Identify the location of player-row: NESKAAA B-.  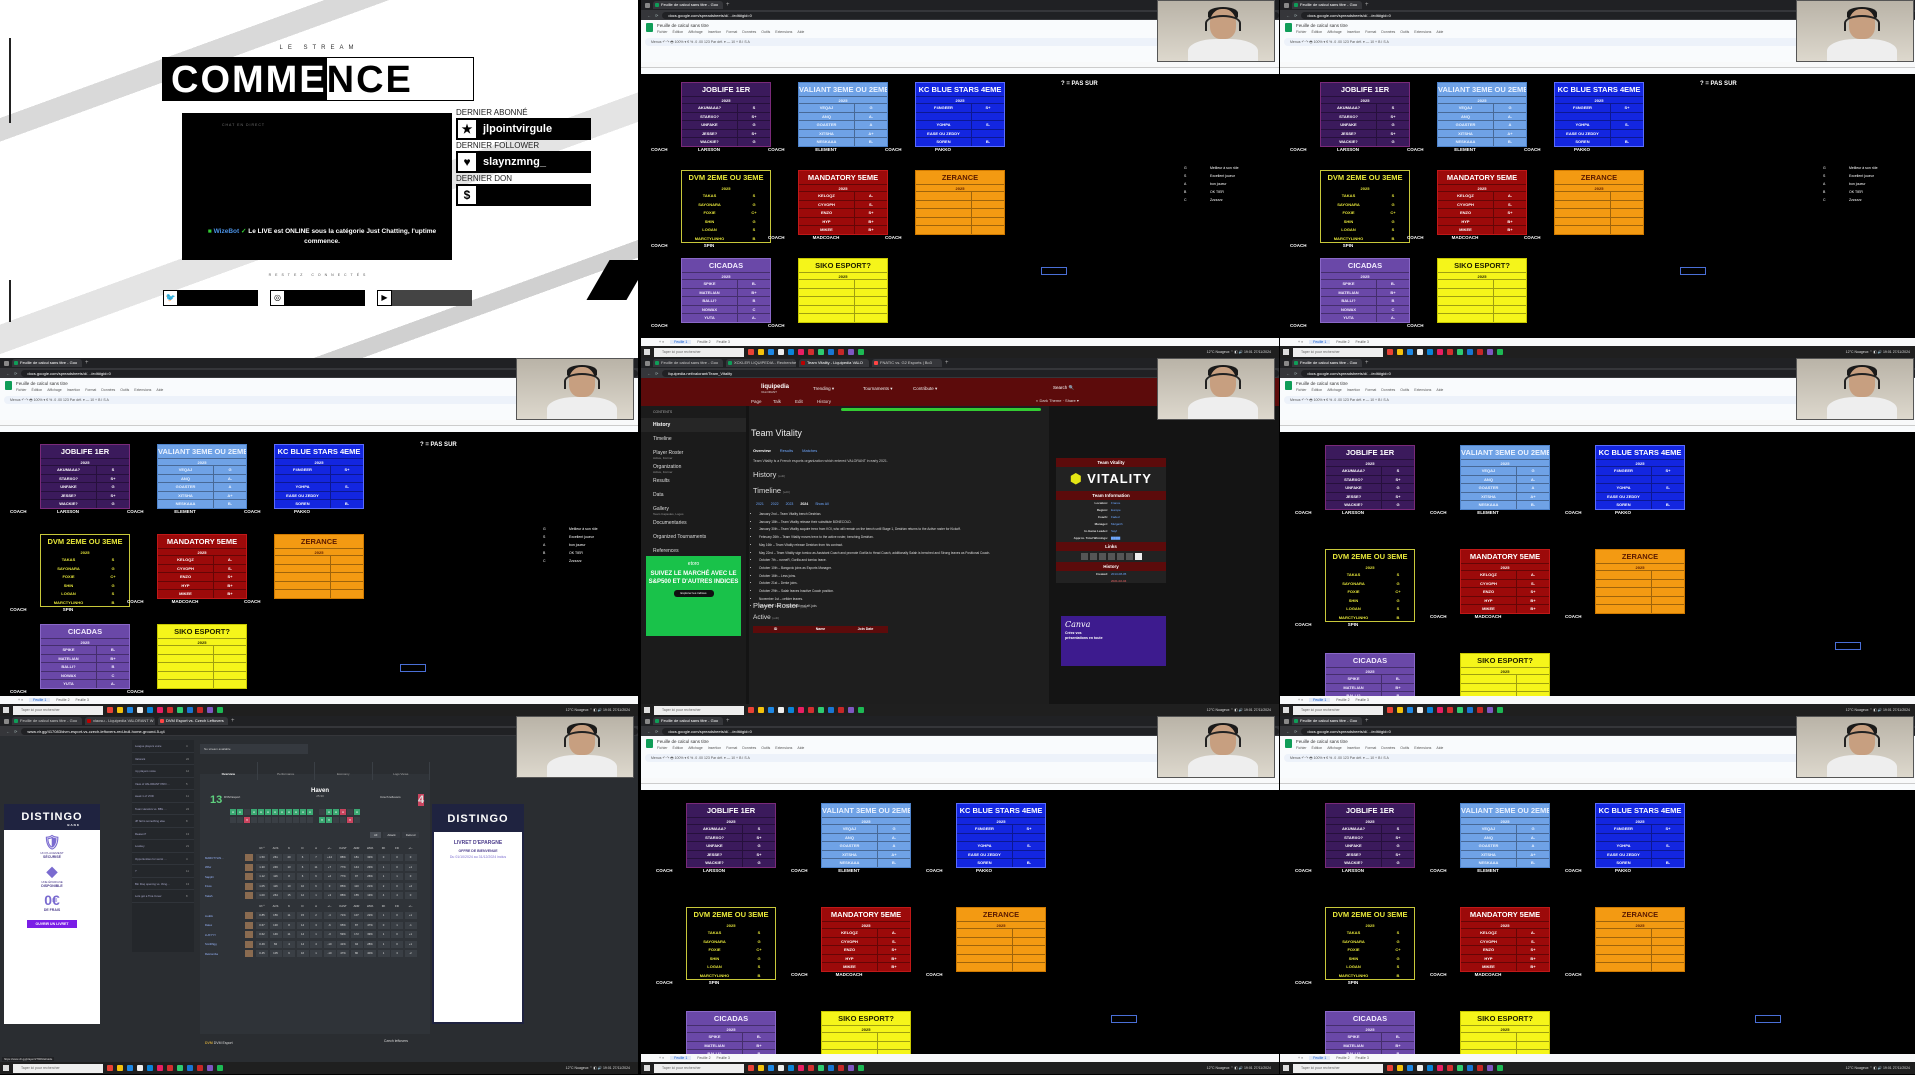
(866, 862).